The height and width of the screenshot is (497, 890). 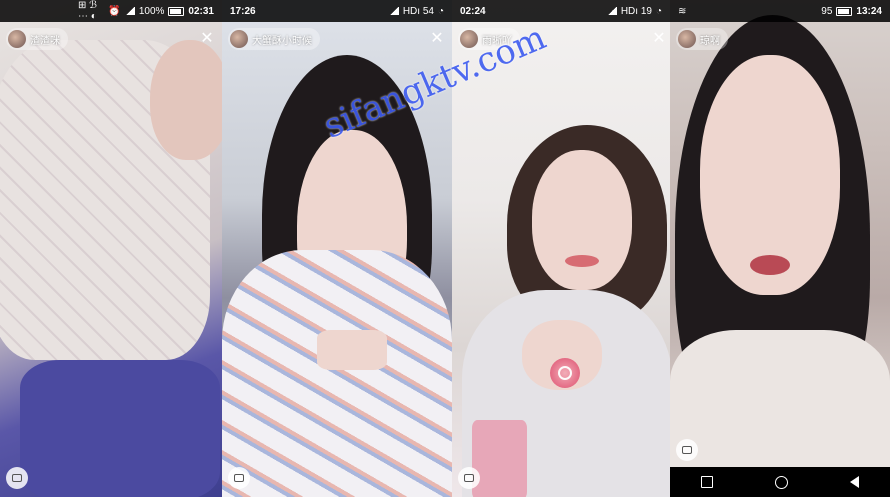 I want to click on battery-percent: 100%, so click(x=151, y=11).